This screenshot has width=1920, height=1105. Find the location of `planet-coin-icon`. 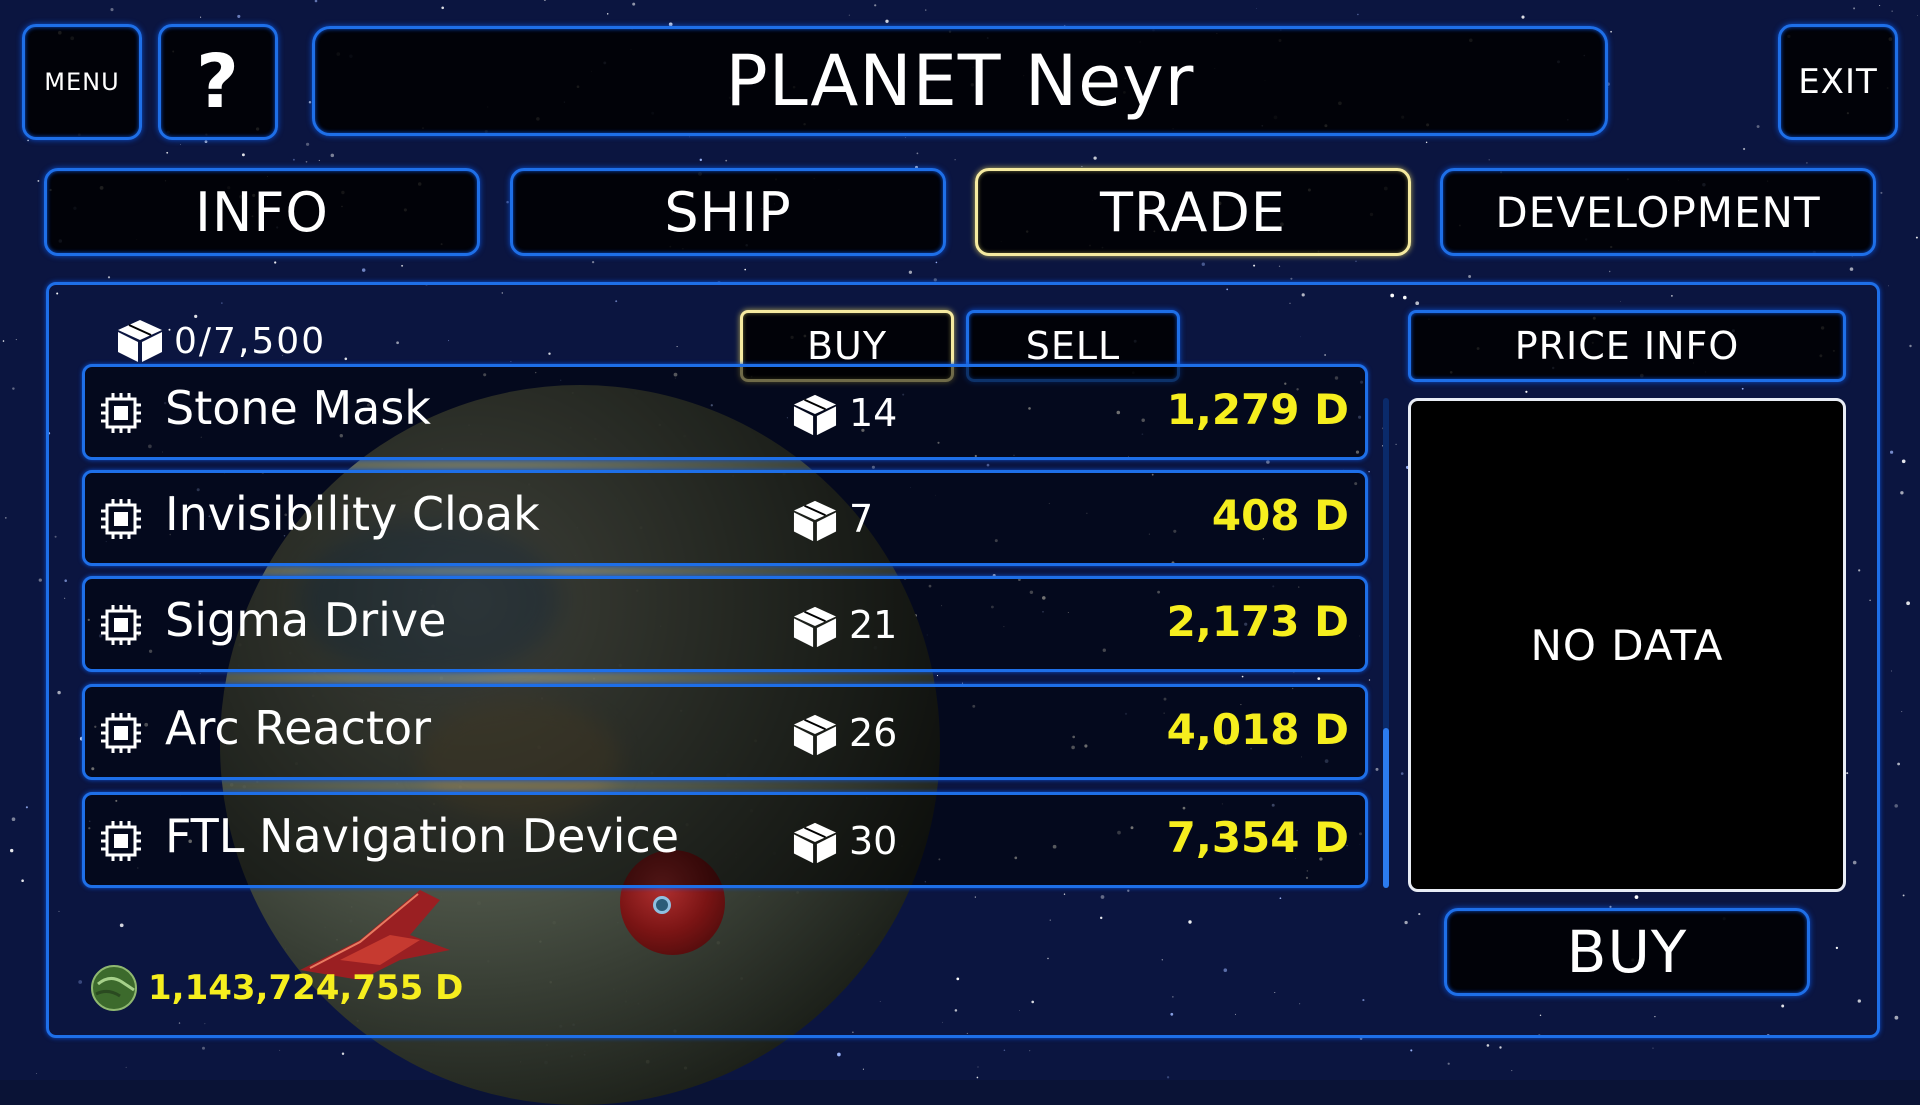

planet-coin-icon is located at coordinates (114, 988).